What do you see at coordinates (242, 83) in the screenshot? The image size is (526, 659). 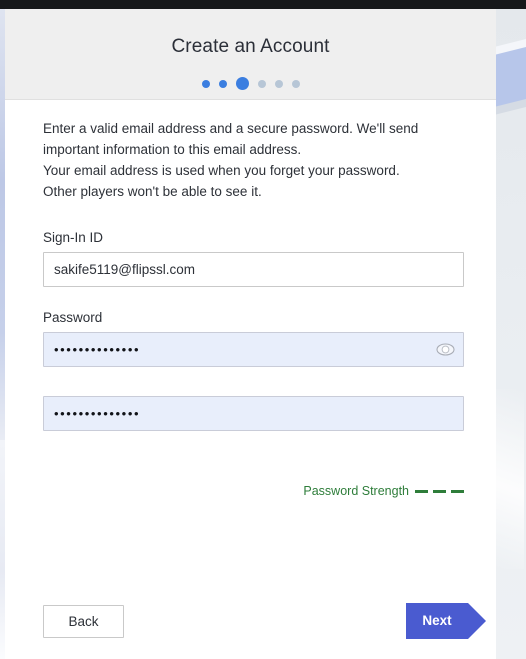 I see `step-dot-3-active` at bounding box center [242, 83].